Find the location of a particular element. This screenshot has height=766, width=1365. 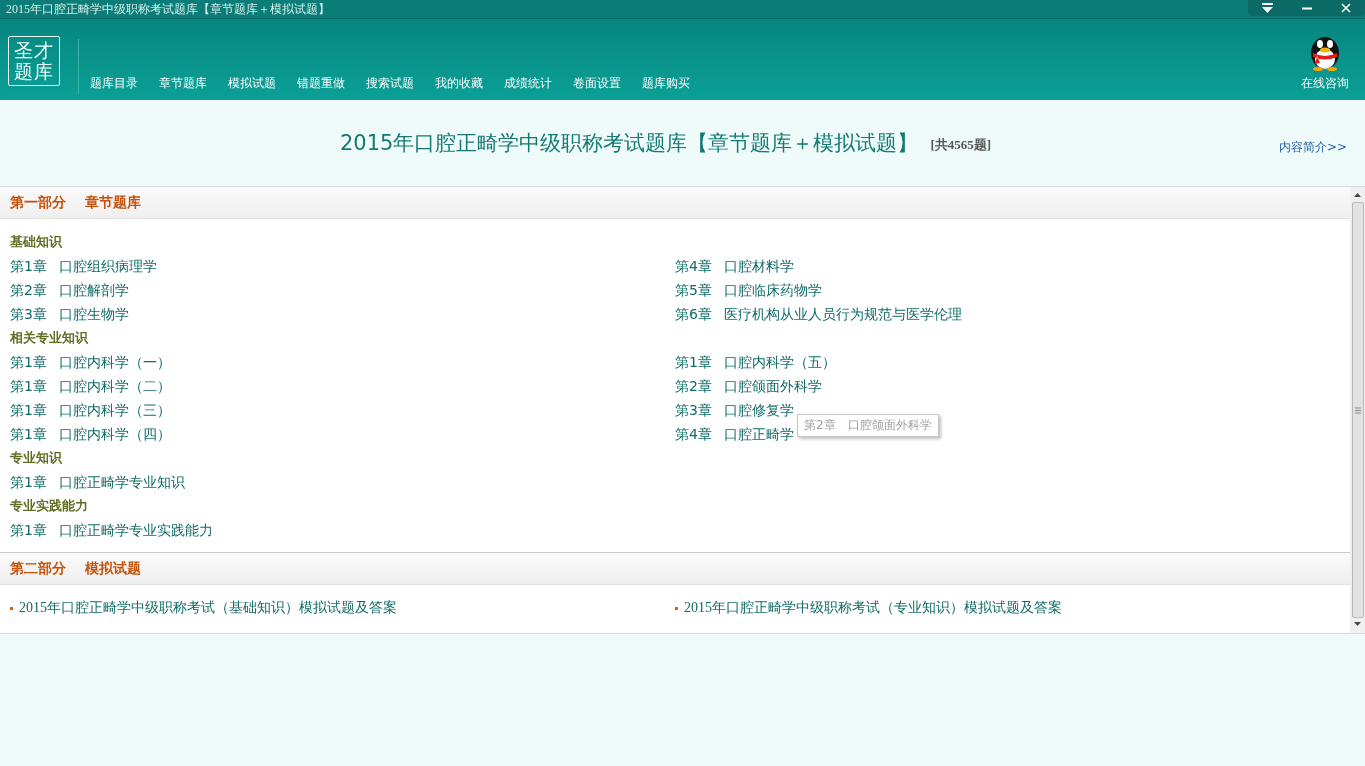

chapter-link: 第1章 口腔内科学（二） is located at coordinates (90, 386).